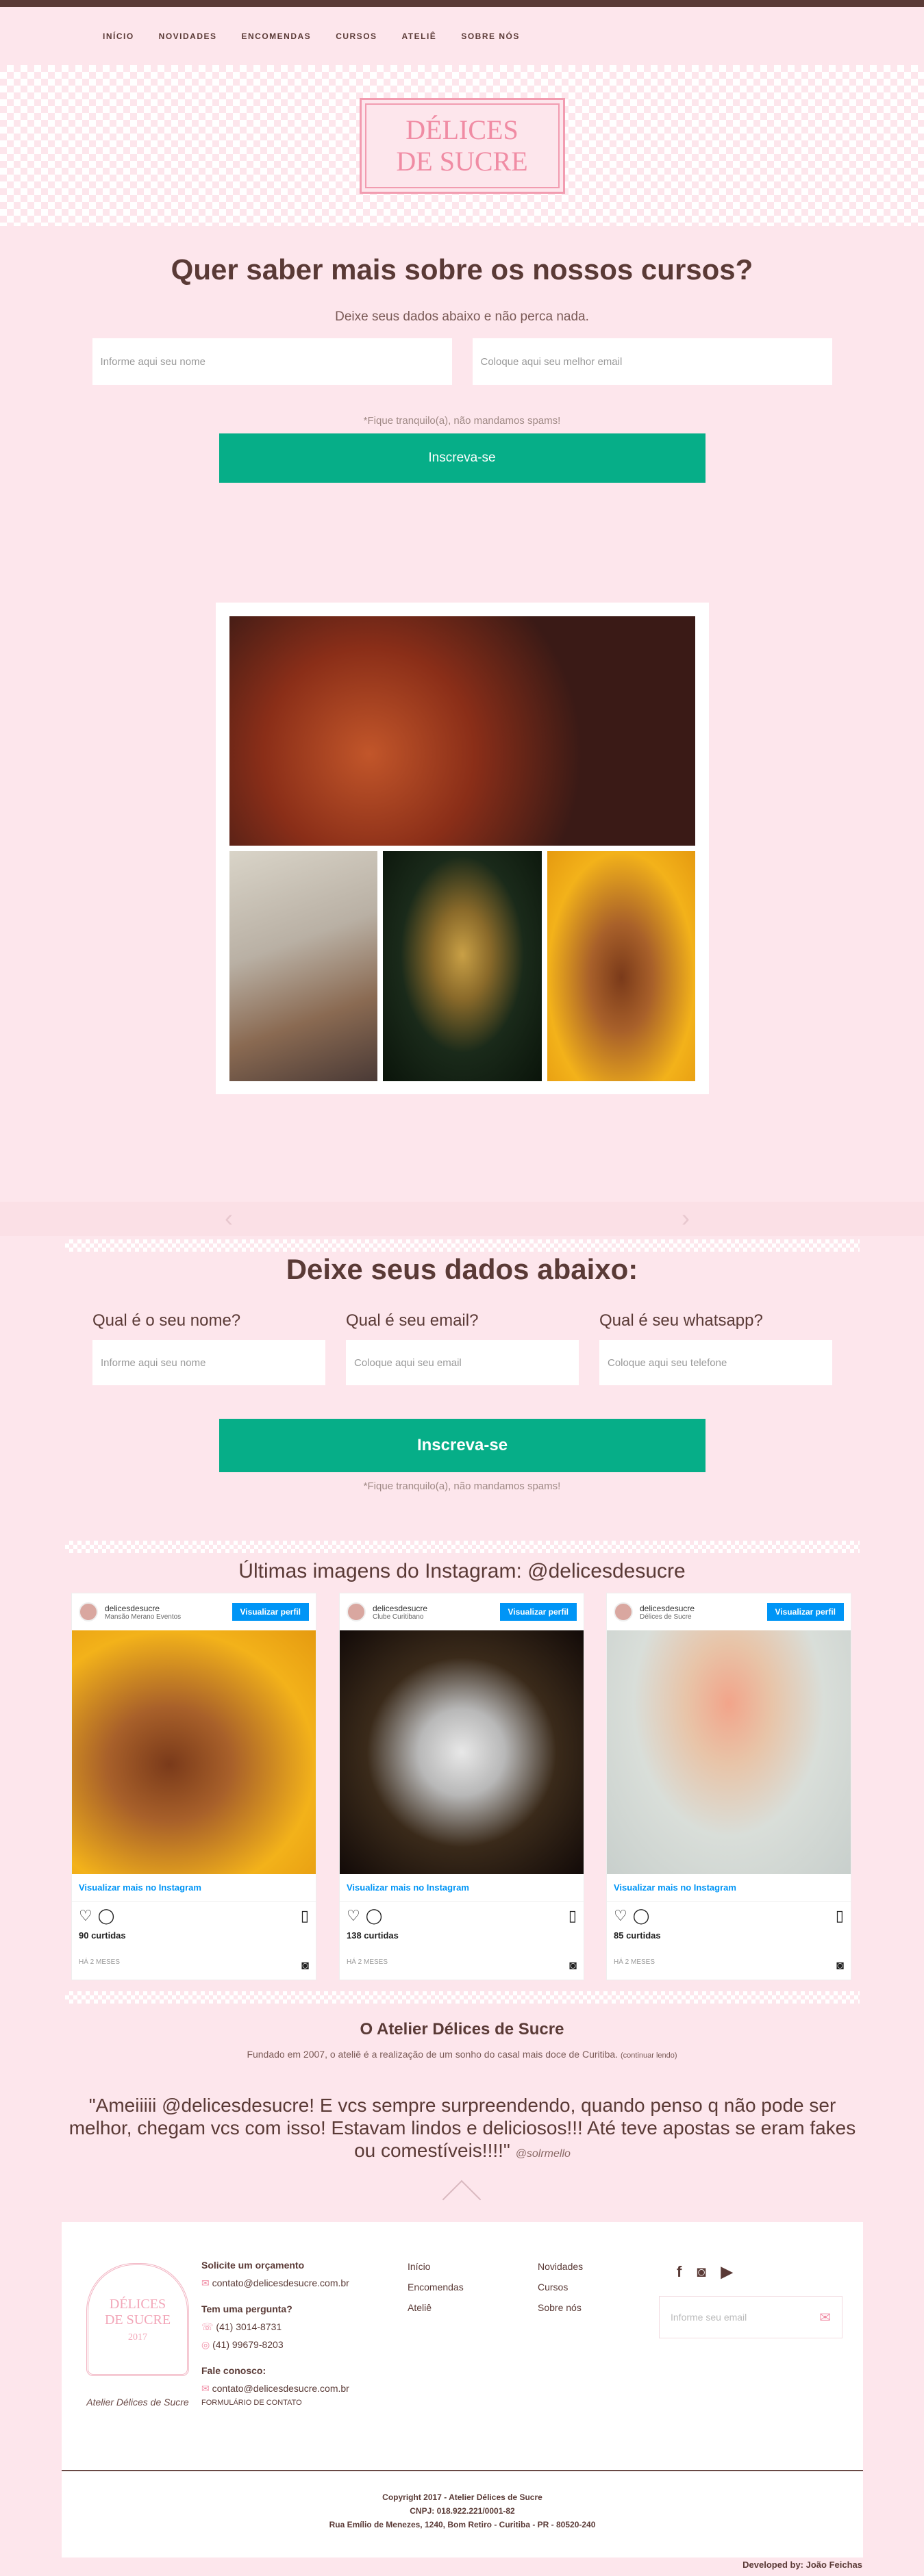 Image resolution: width=924 pixels, height=2576 pixels. Describe the element at coordinates (462, 731) in the screenshot. I see `gallery-photo-sweets` at that location.